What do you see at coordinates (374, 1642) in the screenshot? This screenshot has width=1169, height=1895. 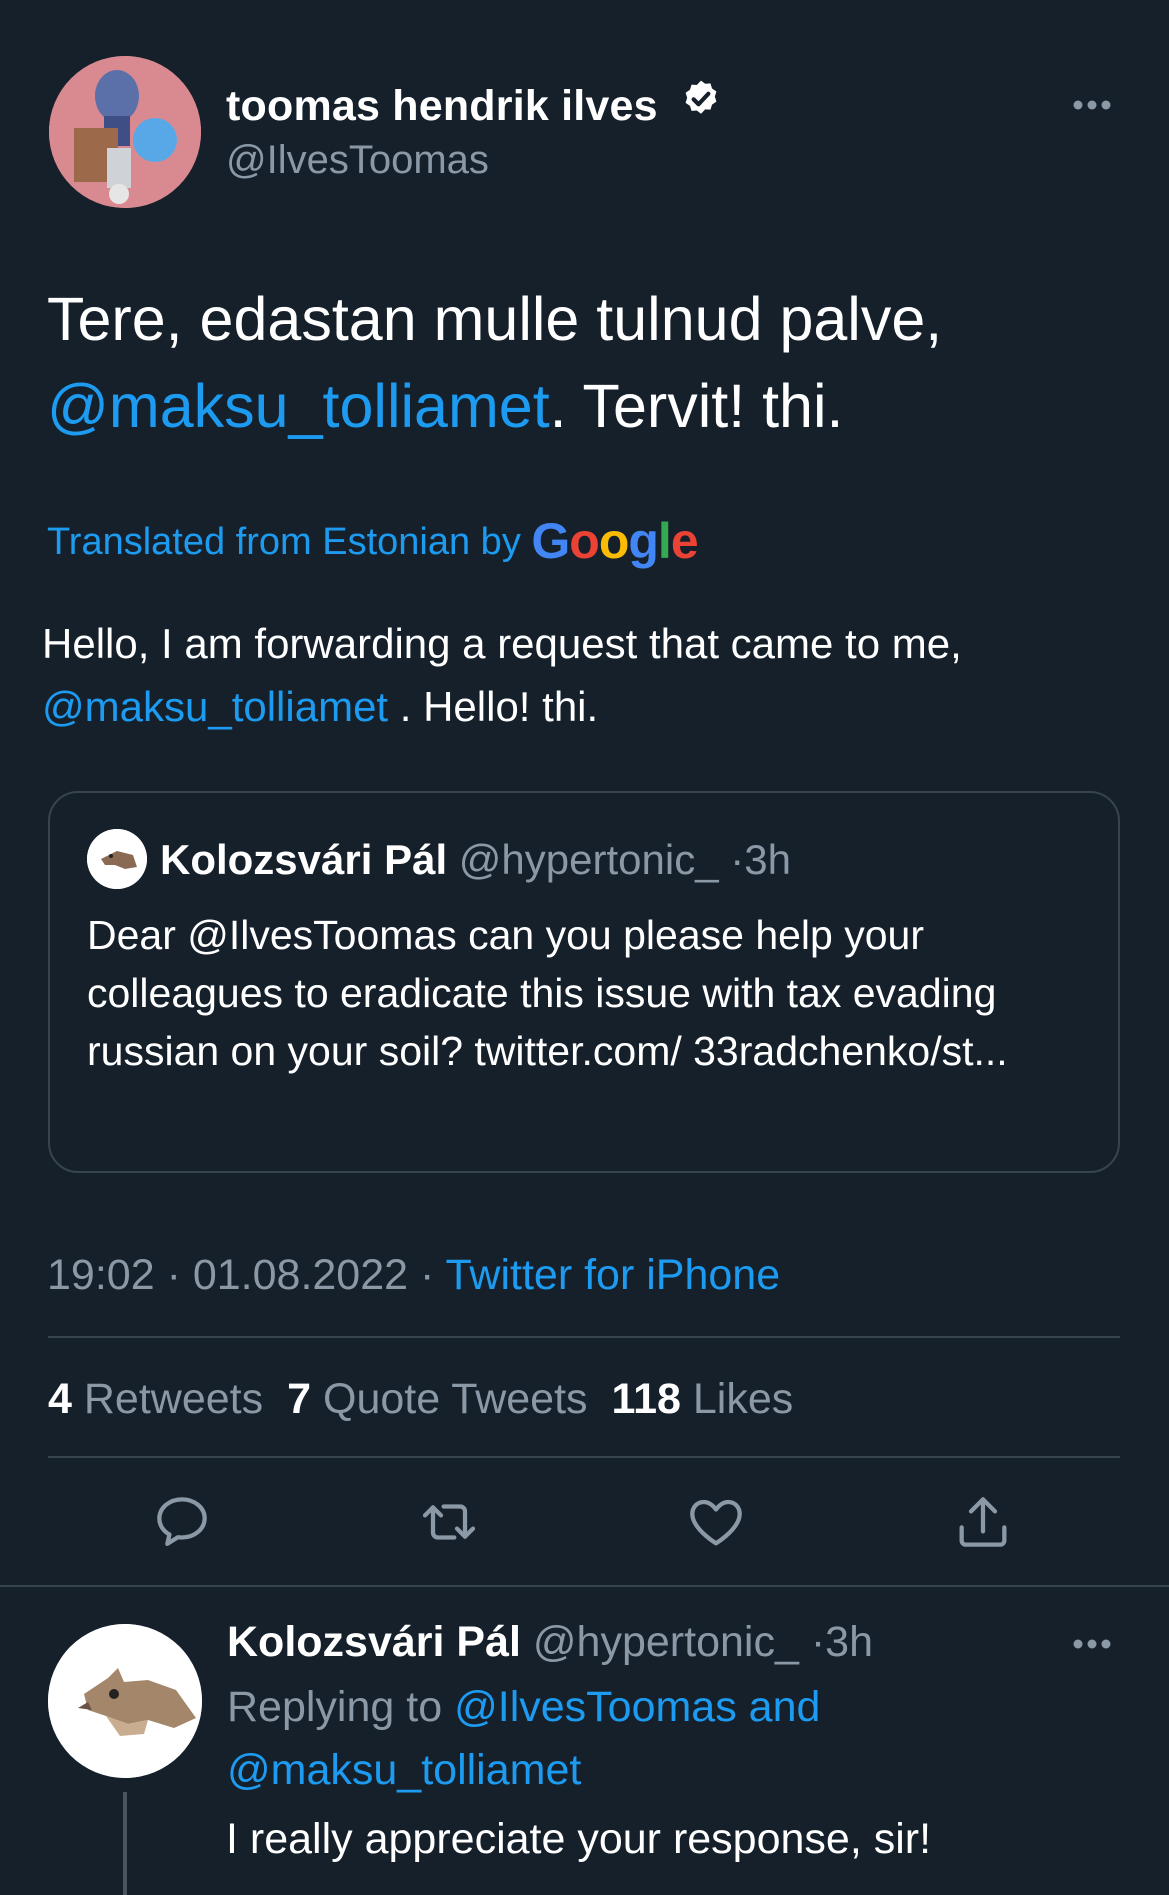 I see `reply-author-name: Kolozsvári Pál` at bounding box center [374, 1642].